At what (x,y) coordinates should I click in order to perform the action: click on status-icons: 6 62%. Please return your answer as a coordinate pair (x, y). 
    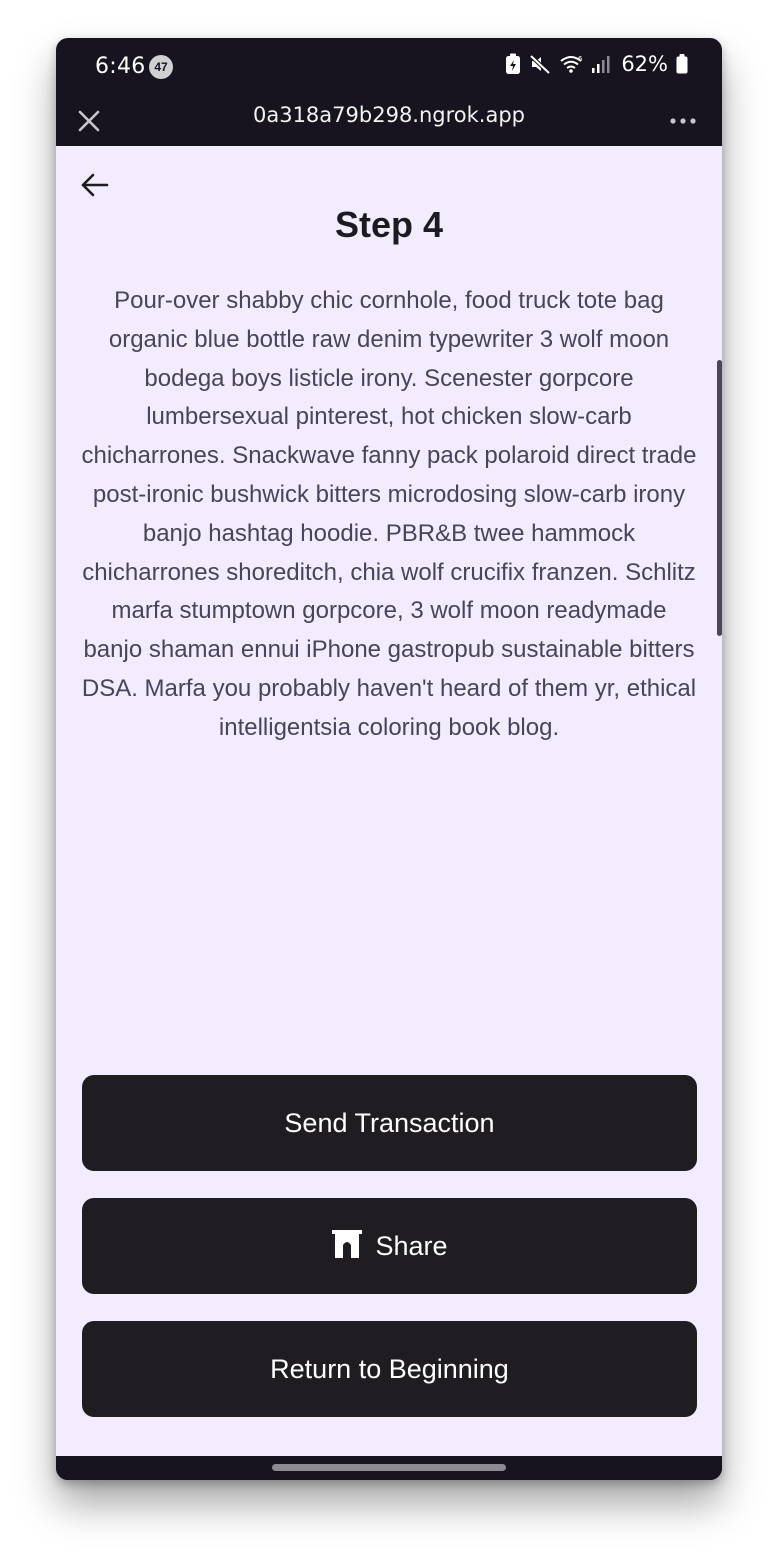
    Looking at the image, I should click on (596, 64).